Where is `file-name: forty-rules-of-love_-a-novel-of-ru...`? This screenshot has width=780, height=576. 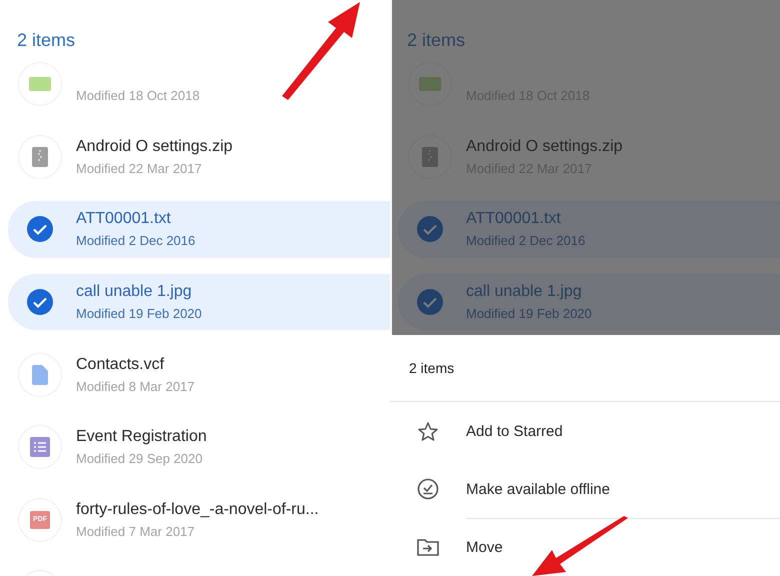 file-name: forty-rules-of-love_-a-novel-of-ru... is located at coordinates (197, 509).